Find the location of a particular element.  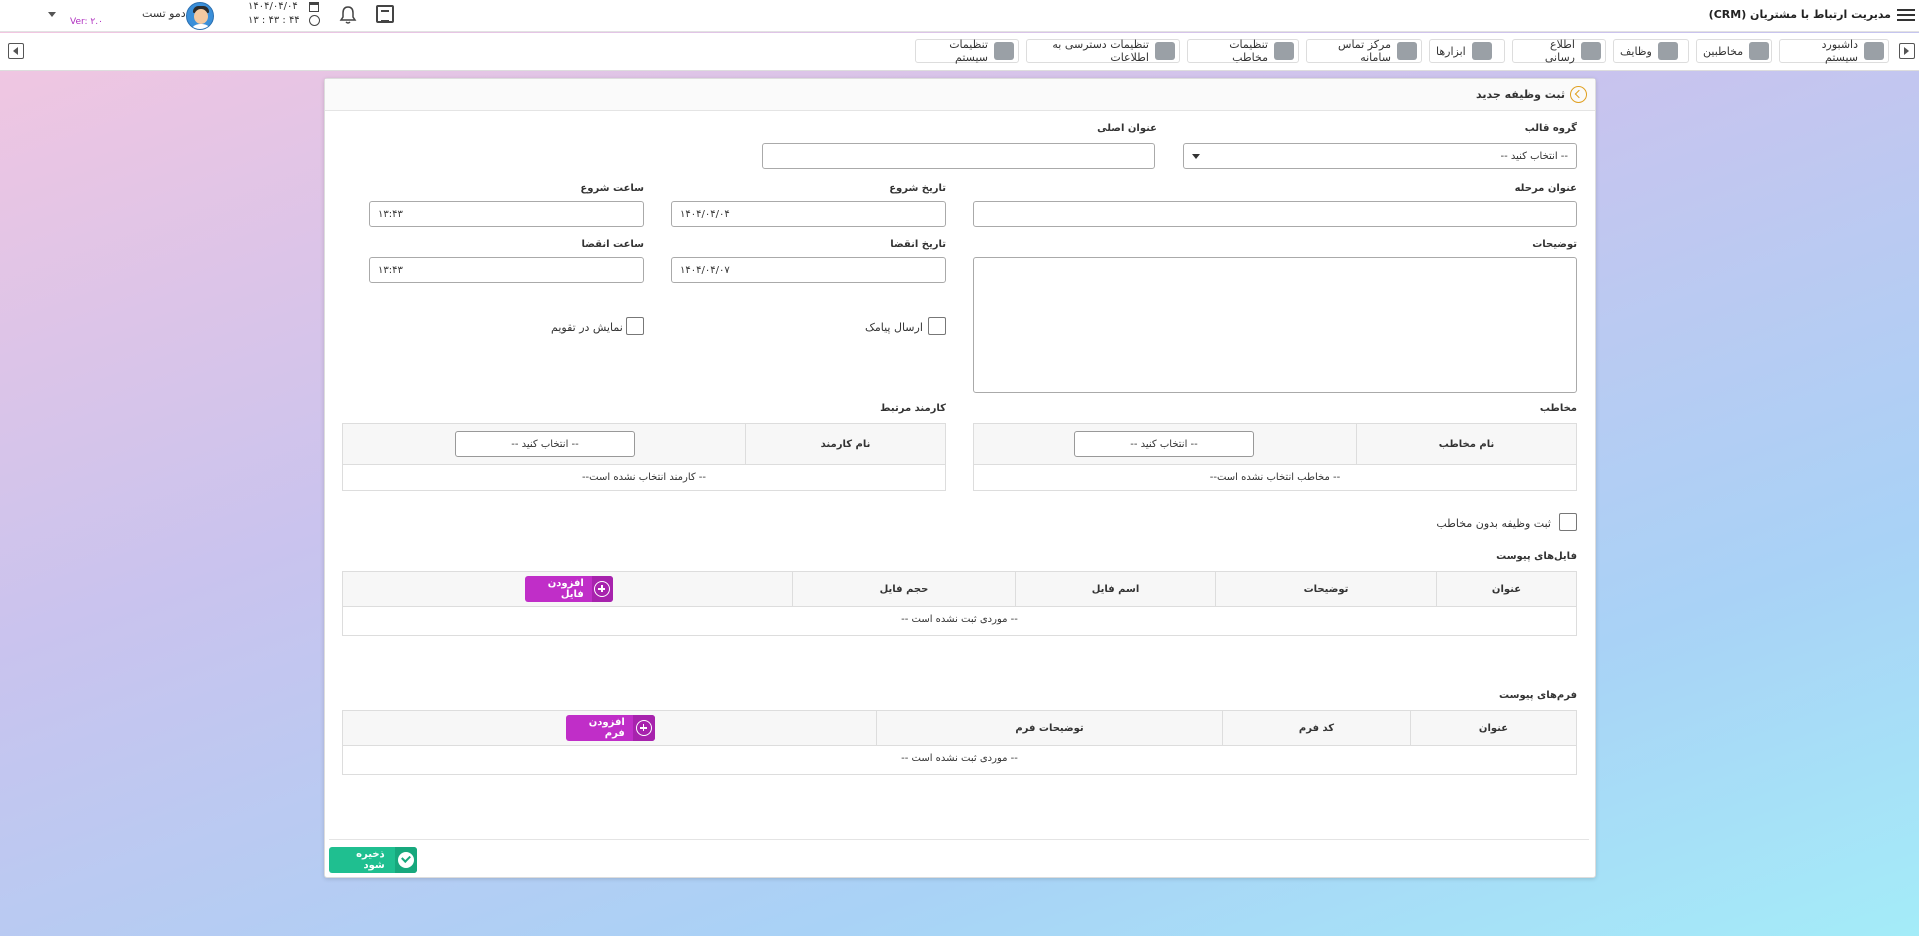

nav-item-tools: ابزارها is located at coordinates (1467, 51).